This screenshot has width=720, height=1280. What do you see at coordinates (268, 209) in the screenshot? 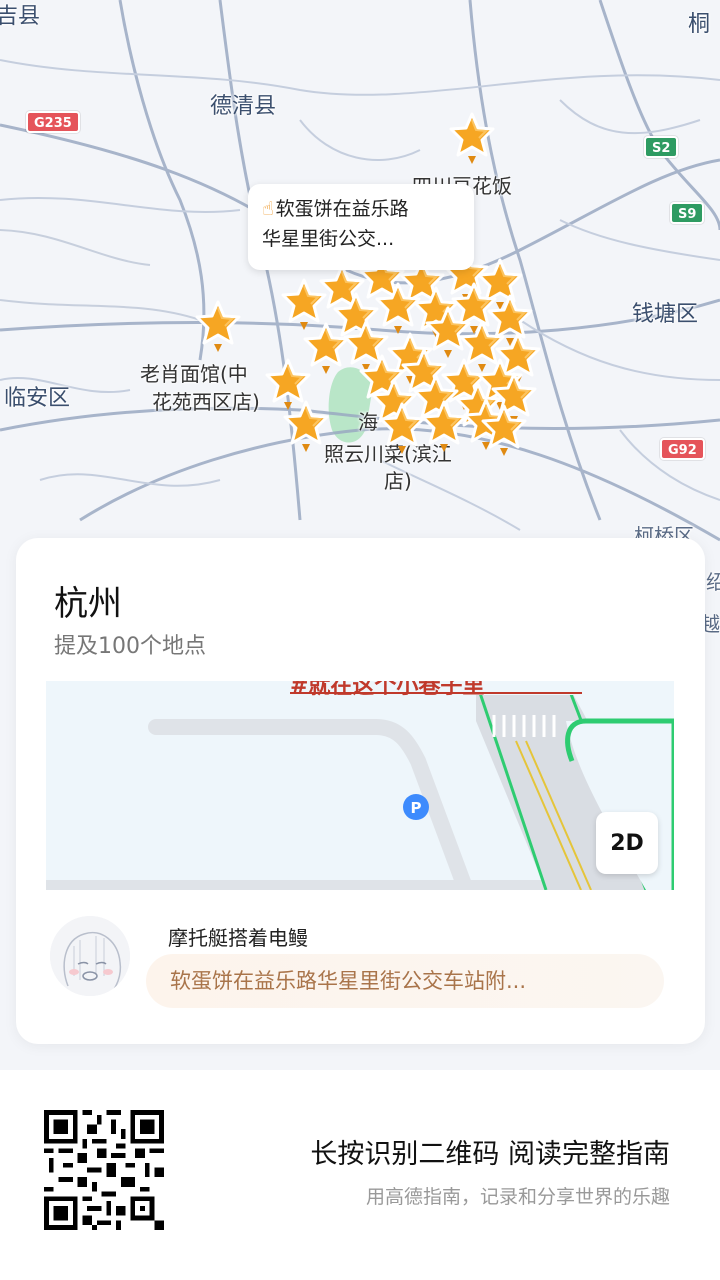
I see `pointing-hand-icon: ☝` at bounding box center [268, 209].